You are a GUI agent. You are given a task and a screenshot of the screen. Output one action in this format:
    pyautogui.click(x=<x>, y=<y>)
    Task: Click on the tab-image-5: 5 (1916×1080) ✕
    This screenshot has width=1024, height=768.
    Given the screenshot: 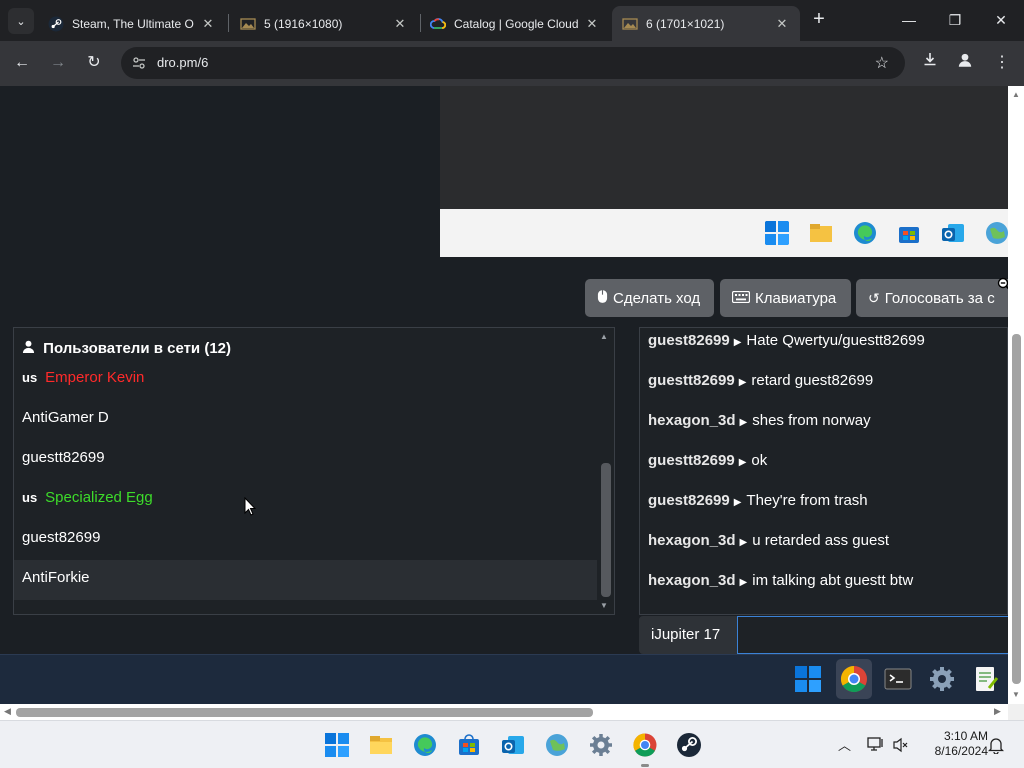 What is the action you would take?
    pyautogui.click(x=324, y=23)
    